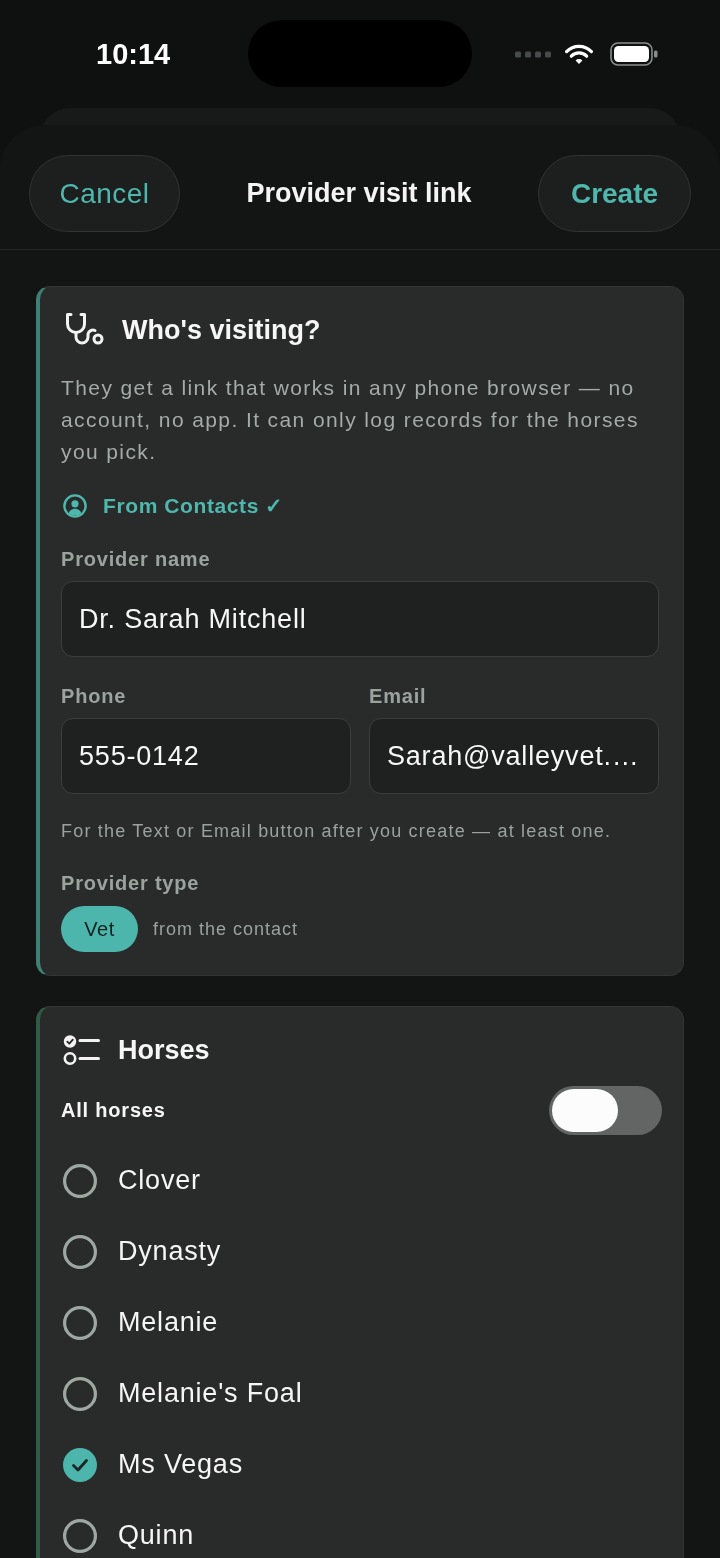  What do you see at coordinates (226, 929) in the screenshot?
I see `chip-note: from the contact` at bounding box center [226, 929].